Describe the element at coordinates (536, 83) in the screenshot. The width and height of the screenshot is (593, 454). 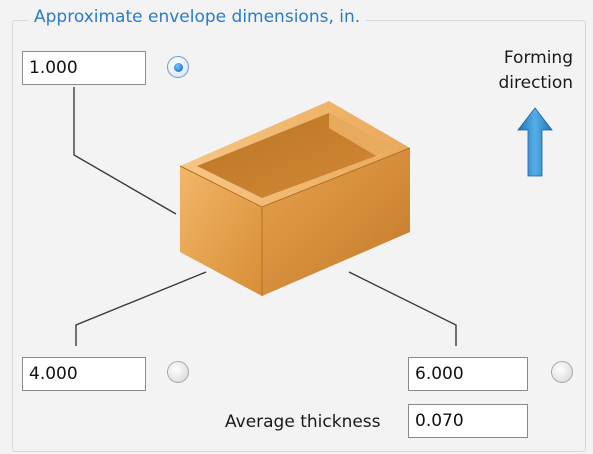
I see `forming-direction-line2: direction` at that location.